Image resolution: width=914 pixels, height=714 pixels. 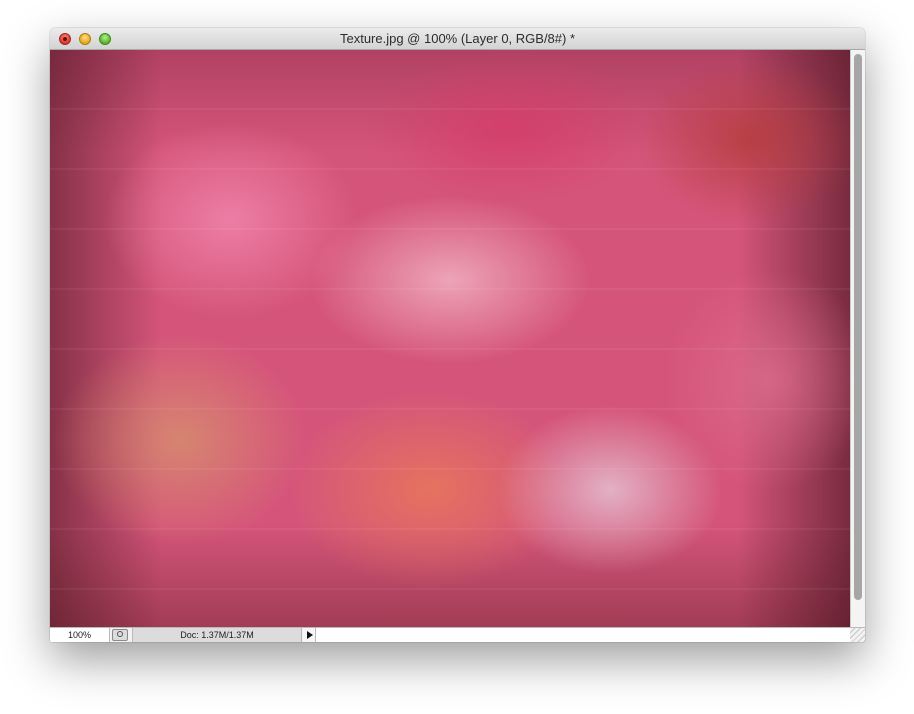 What do you see at coordinates (120, 635) in the screenshot?
I see `status-info-icon` at bounding box center [120, 635].